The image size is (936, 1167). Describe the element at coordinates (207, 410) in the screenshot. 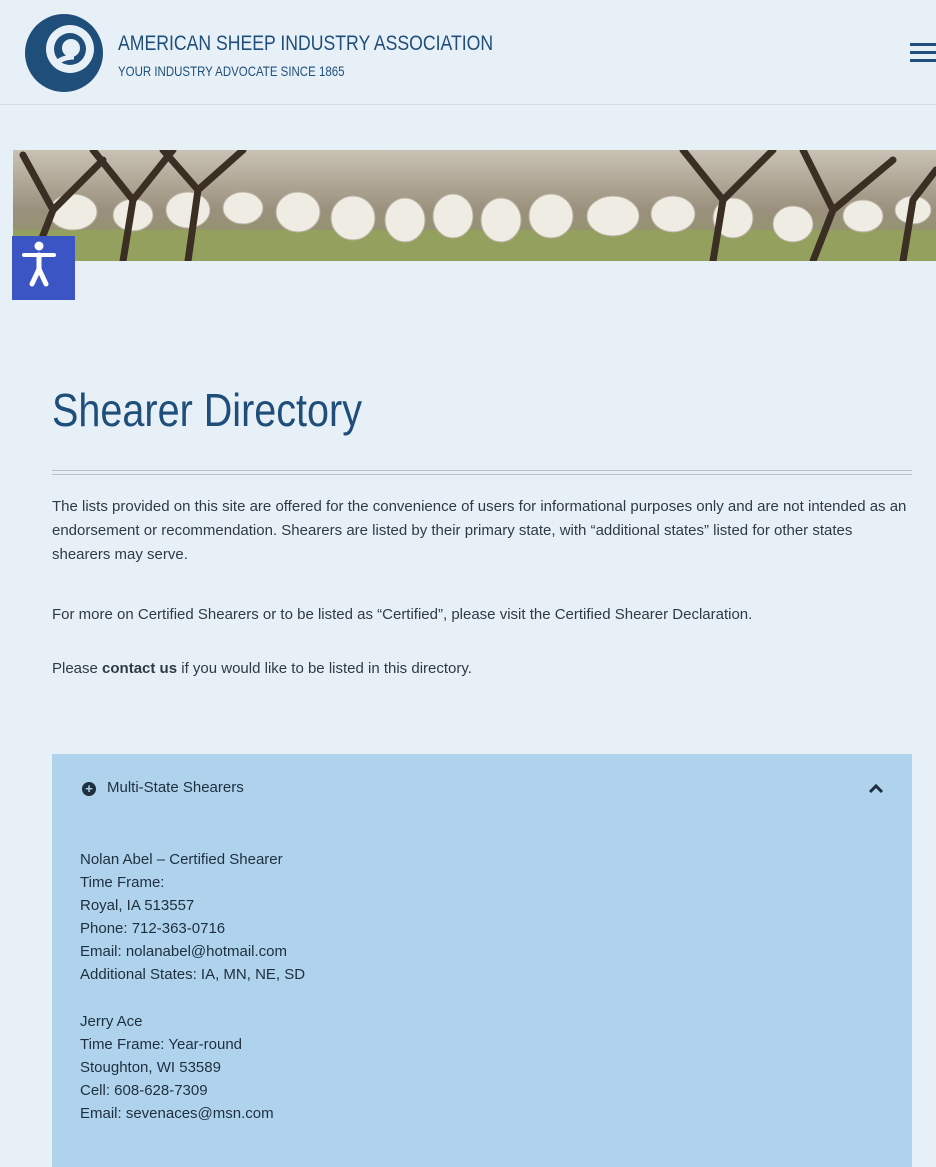

I see `page-title: Shearer Directory` at that location.